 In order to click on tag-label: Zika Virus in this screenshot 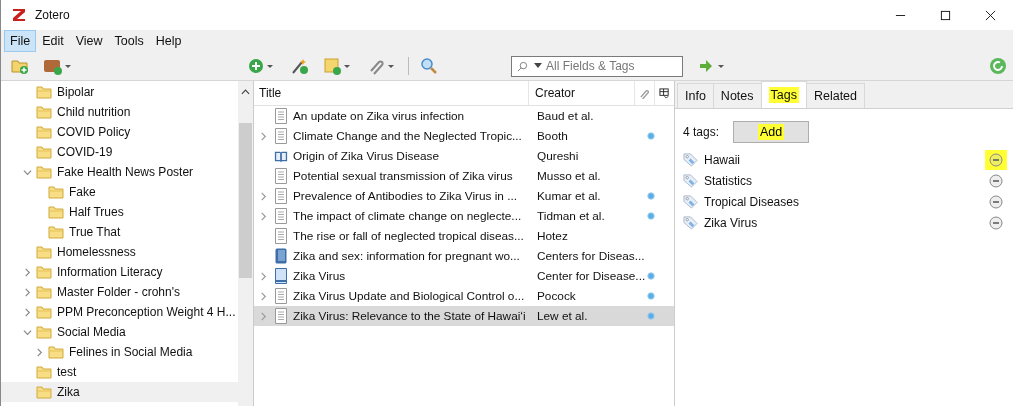, I will do `click(844, 222)`.